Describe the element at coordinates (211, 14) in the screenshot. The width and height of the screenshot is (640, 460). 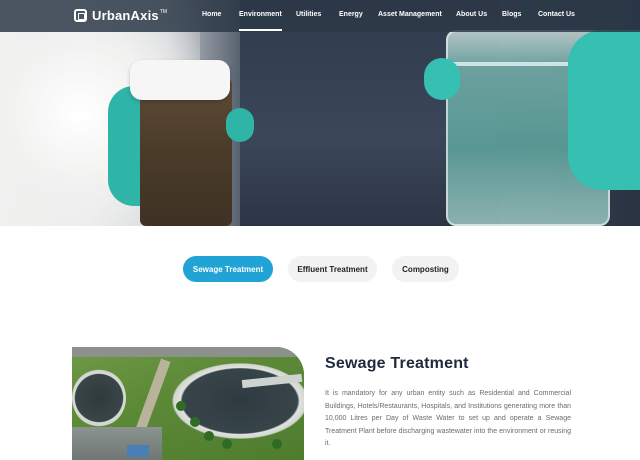
I see `nav-home: Home` at that location.